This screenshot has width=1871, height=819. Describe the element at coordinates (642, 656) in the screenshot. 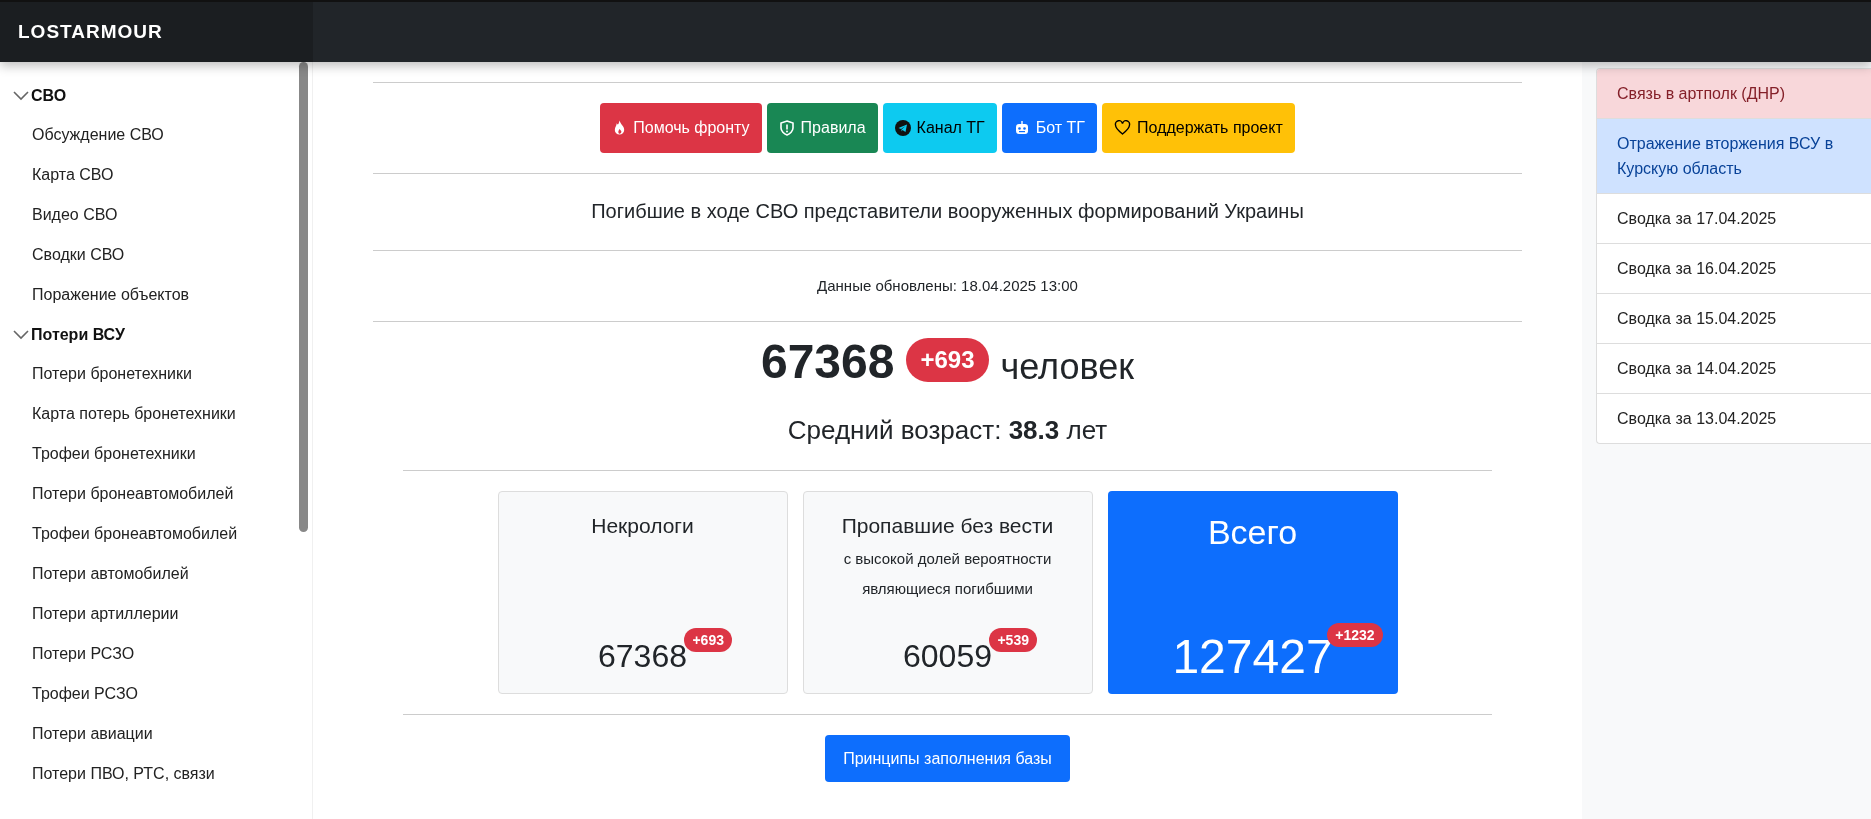

I see `card-value: 67368` at that location.